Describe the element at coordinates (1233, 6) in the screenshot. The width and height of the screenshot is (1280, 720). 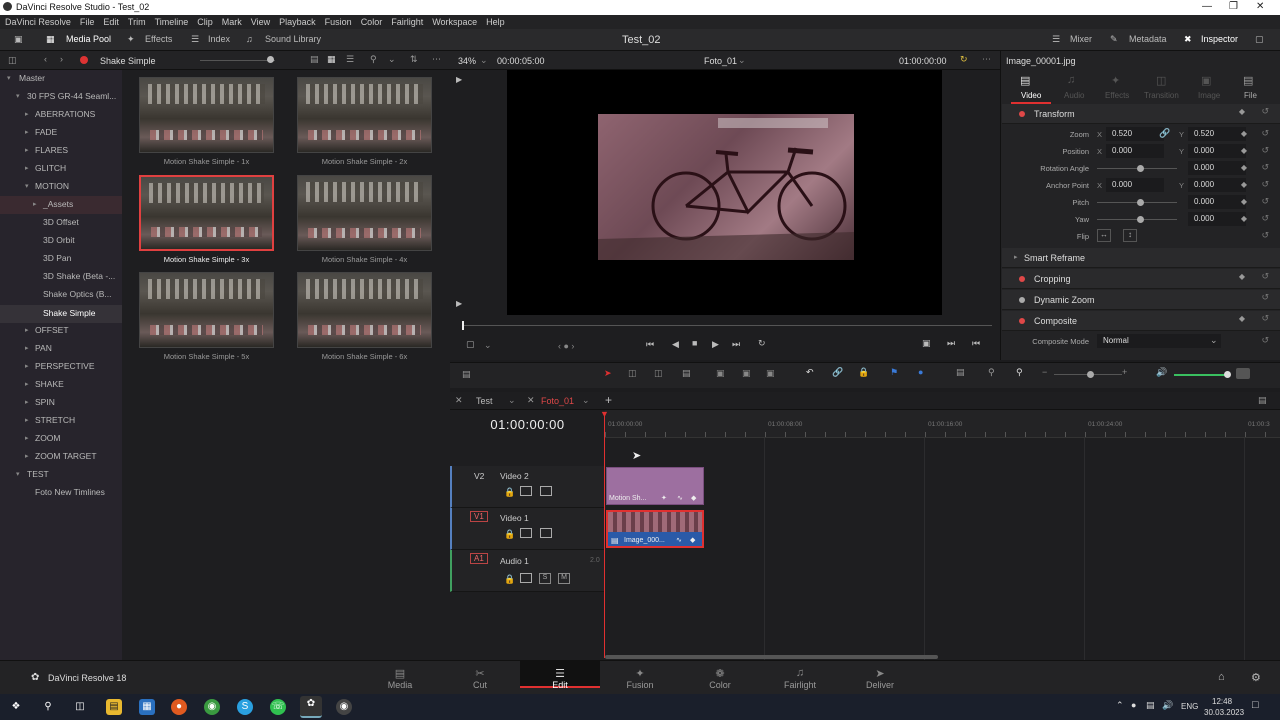
I see `maximize-icon: ❐` at that location.